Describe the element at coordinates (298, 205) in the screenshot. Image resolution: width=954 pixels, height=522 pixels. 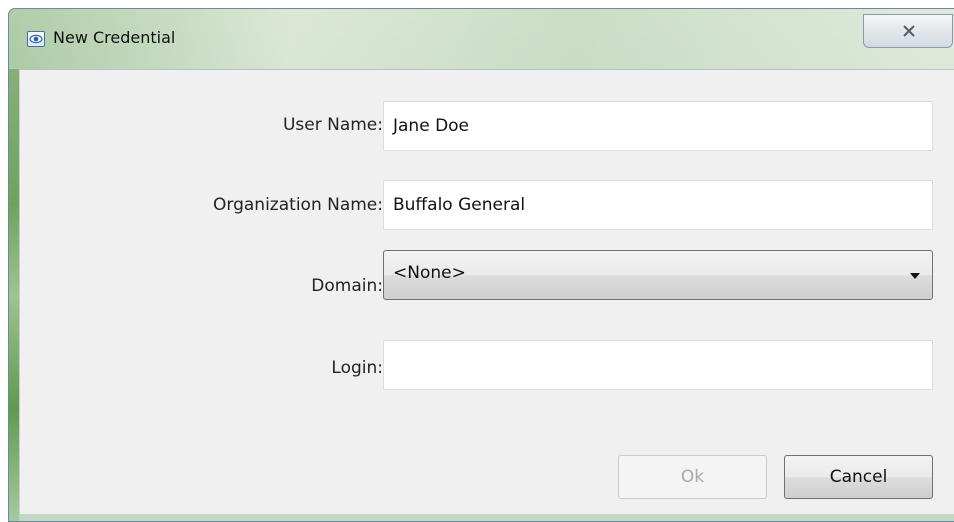
I see `organization-name-label: Organization Name:` at that location.